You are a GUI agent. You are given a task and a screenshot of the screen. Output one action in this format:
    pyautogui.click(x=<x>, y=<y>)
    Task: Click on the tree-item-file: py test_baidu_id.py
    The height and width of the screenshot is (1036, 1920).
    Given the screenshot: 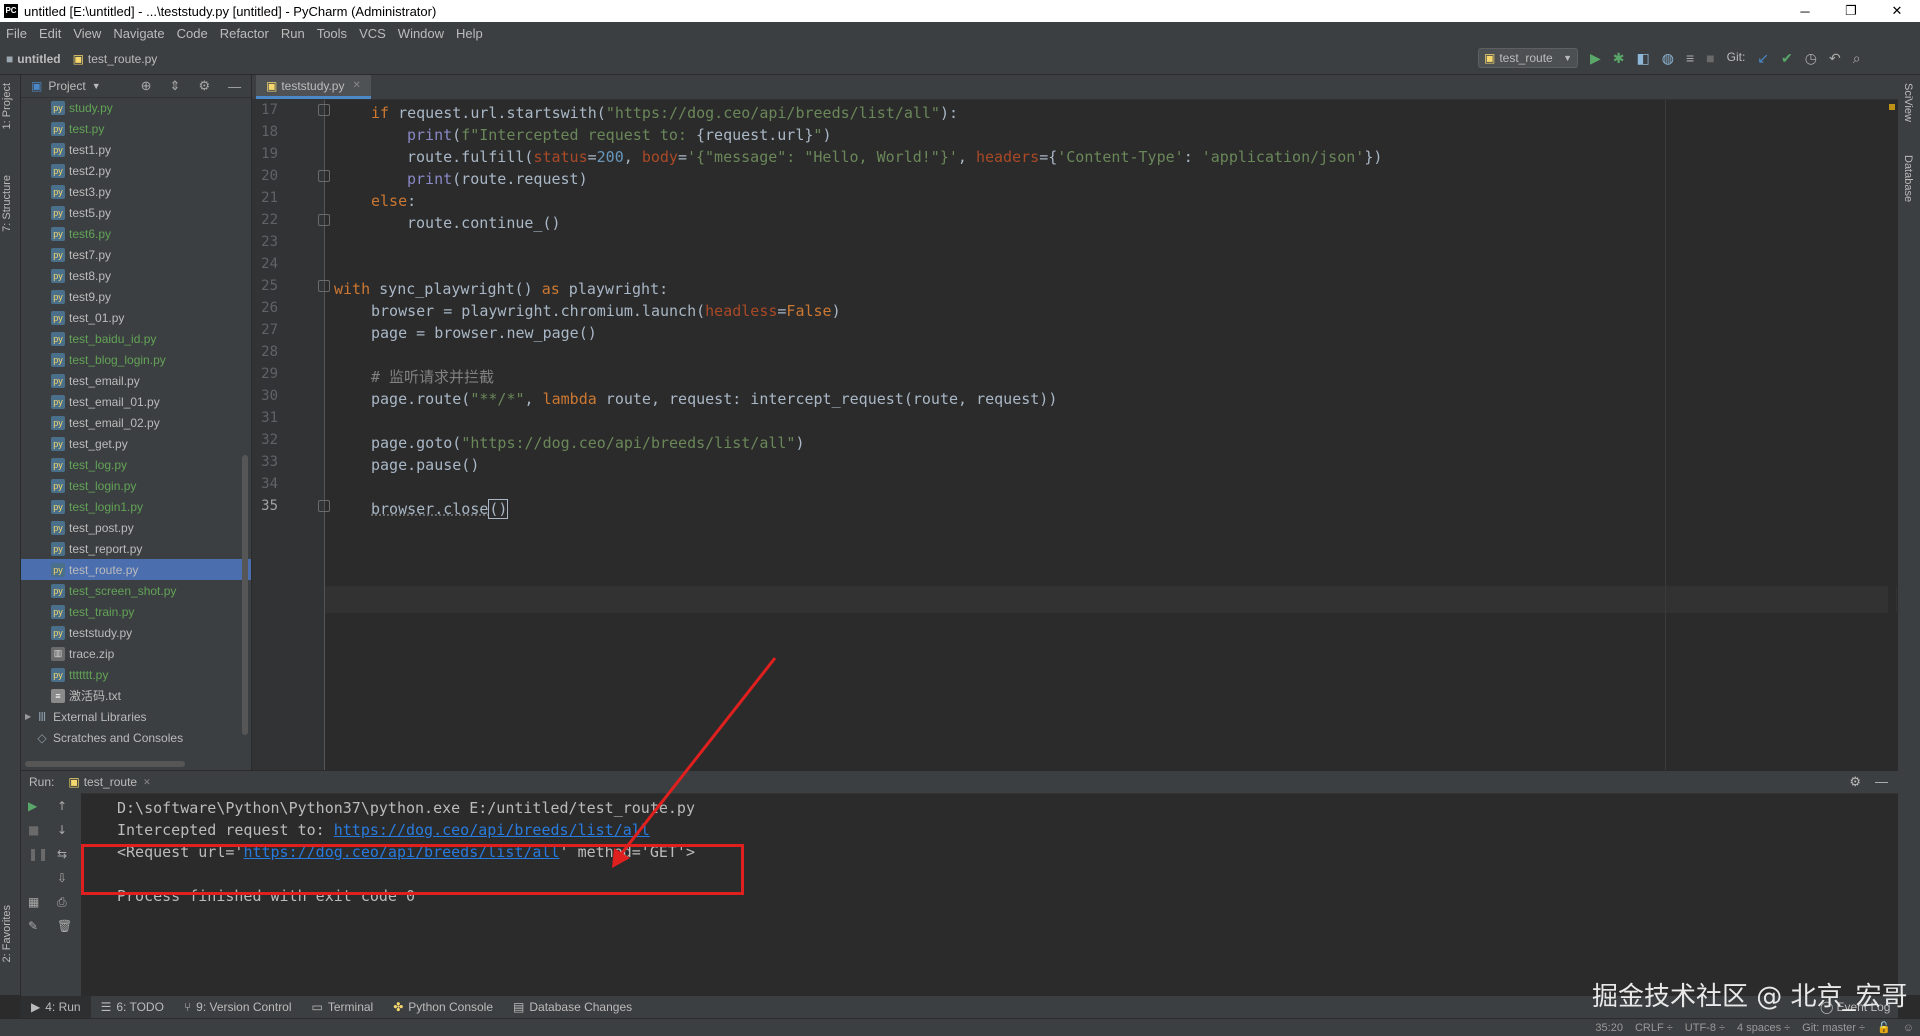 What is the action you would take?
    pyautogui.click(x=136, y=338)
    